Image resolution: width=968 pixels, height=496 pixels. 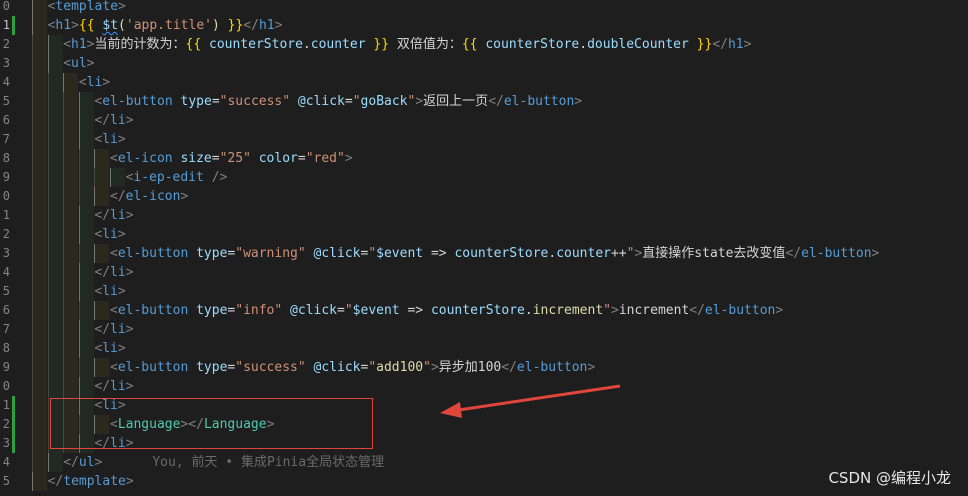 I want to click on code-line: 9 <i-ep-edit />, so click(x=484, y=177).